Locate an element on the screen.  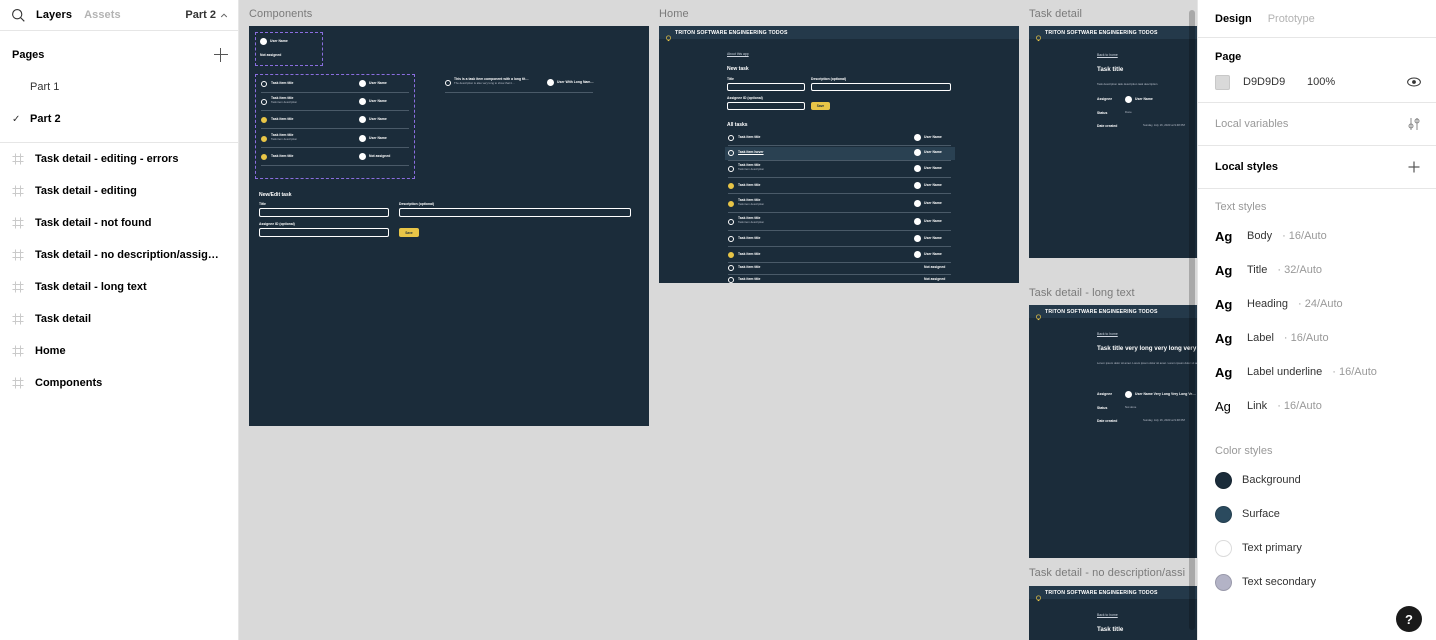
layer-item-home: Home is located at coordinates (119, 351).